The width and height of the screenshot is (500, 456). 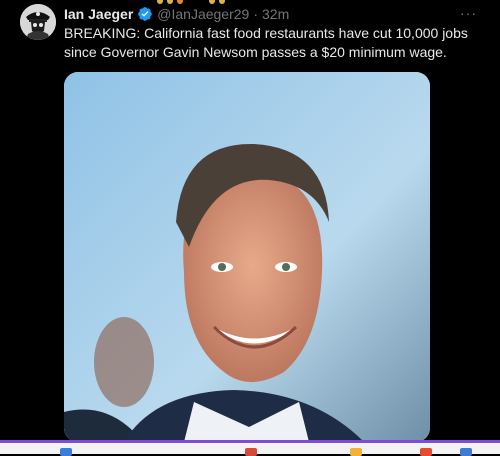 What do you see at coordinates (203, 14) in the screenshot?
I see `handle: @IanJaeger29` at bounding box center [203, 14].